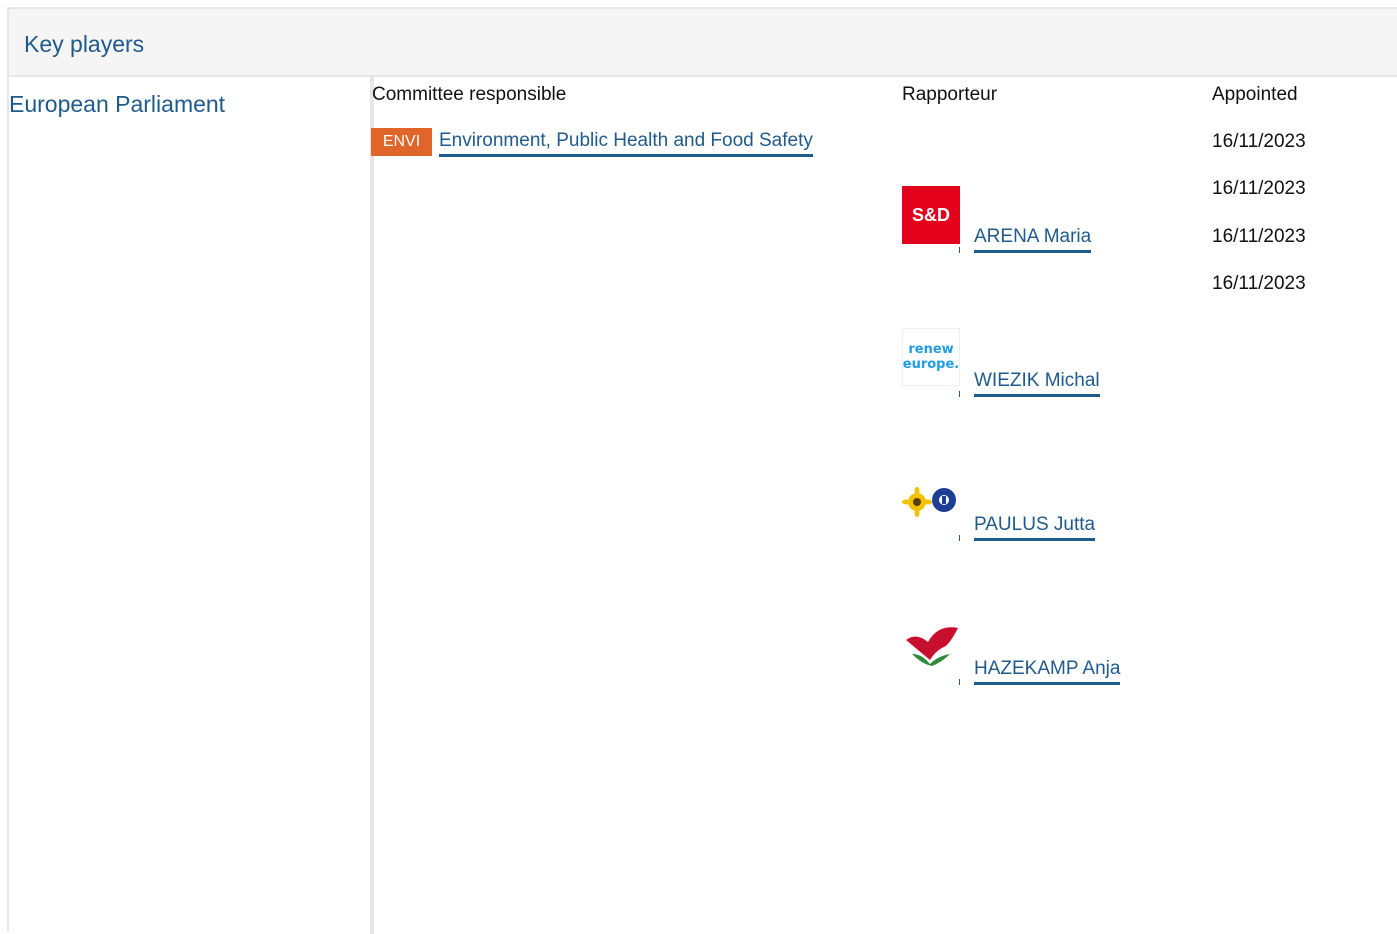 This screenshot has width=1397, height=934. What do you see at coordinates (1035, 527) in the screenshot?
I see `rapporteur-link: PAULUS Jutta` at bounding box center [1035, 527].